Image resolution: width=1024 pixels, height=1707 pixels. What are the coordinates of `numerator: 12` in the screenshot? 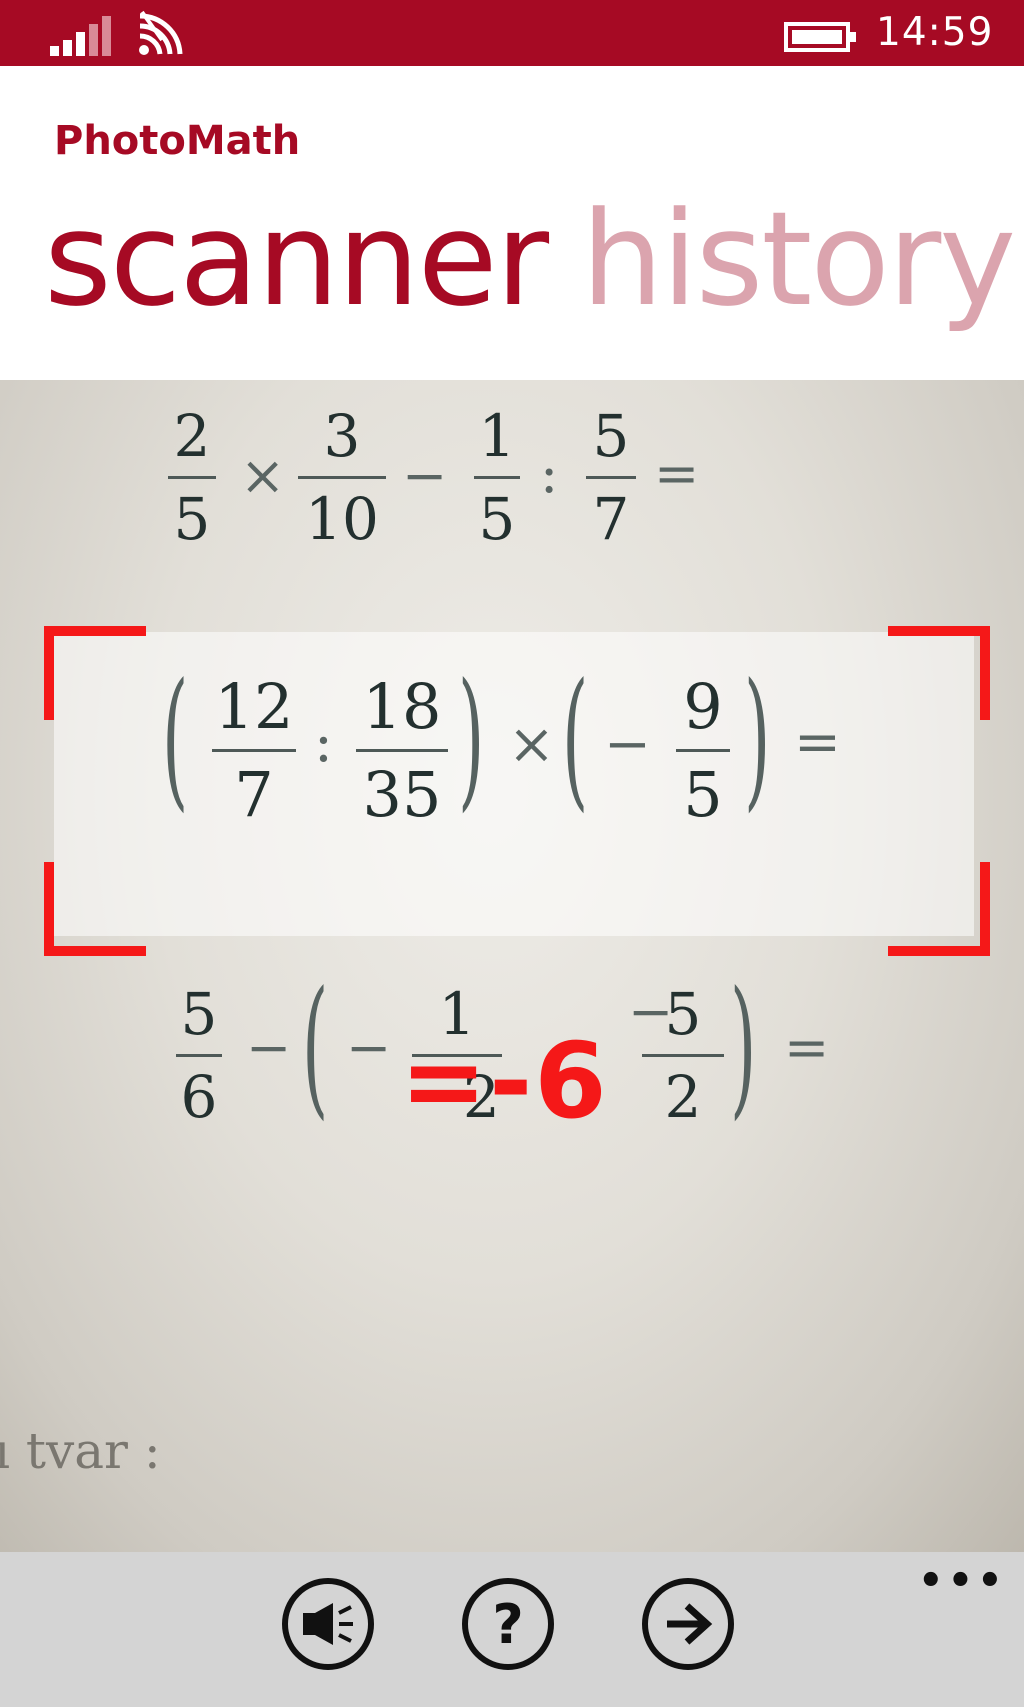 It's located at (254, 706).